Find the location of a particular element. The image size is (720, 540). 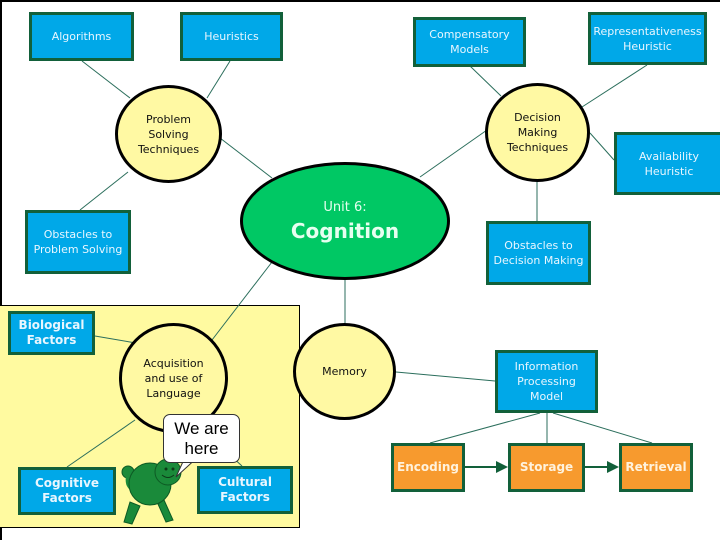

heuristics-node: Heuristics is located at coordinates (231, 36).